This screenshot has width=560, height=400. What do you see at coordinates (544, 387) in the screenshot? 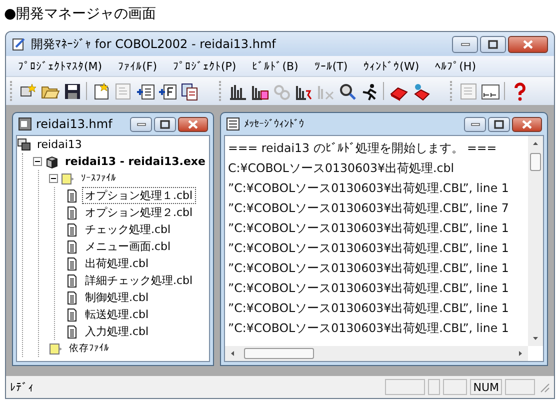
I see `resize-grip-icon` at bounding box center [544, 387].